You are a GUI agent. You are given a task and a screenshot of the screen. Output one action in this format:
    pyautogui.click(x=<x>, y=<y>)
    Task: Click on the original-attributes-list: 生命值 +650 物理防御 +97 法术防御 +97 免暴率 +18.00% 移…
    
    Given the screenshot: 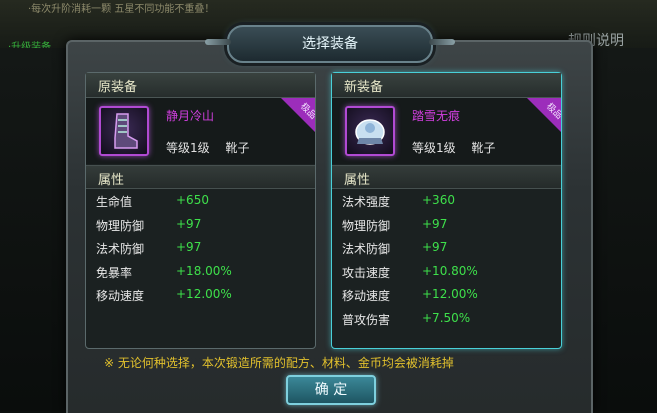 What is the action you would take?
    pyautogui.click(x=200, y=250)
    